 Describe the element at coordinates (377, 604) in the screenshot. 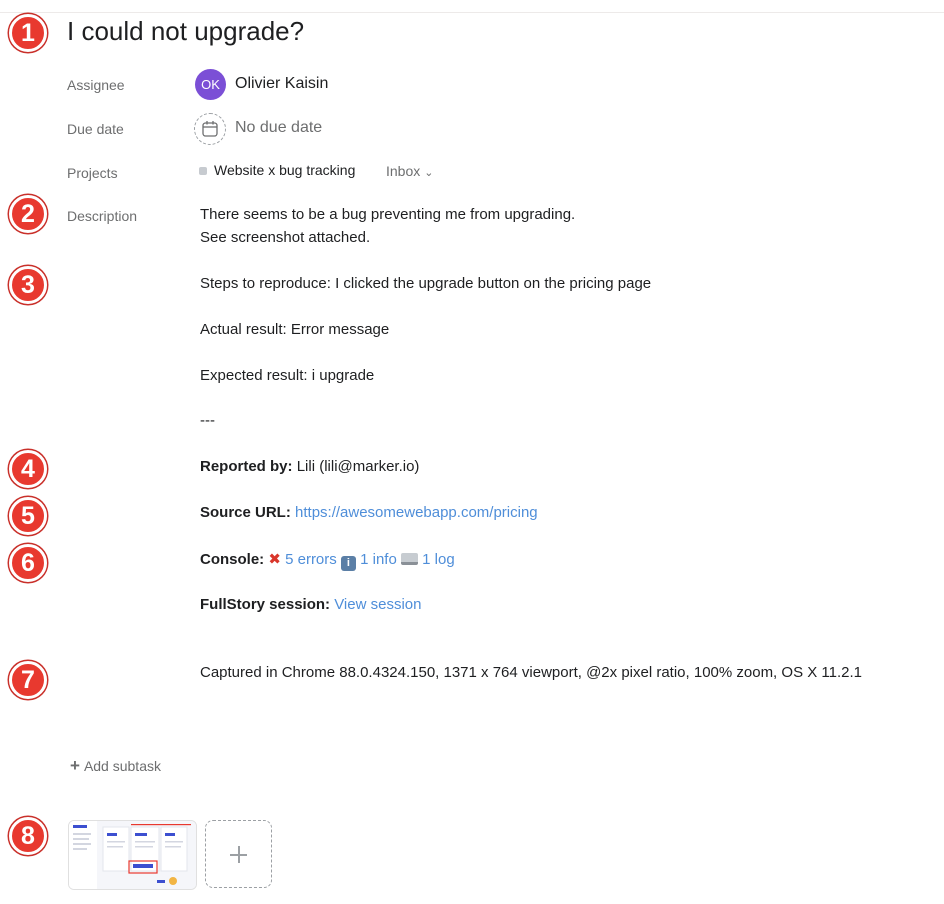

I see `fullstory-link: View session` at that location.